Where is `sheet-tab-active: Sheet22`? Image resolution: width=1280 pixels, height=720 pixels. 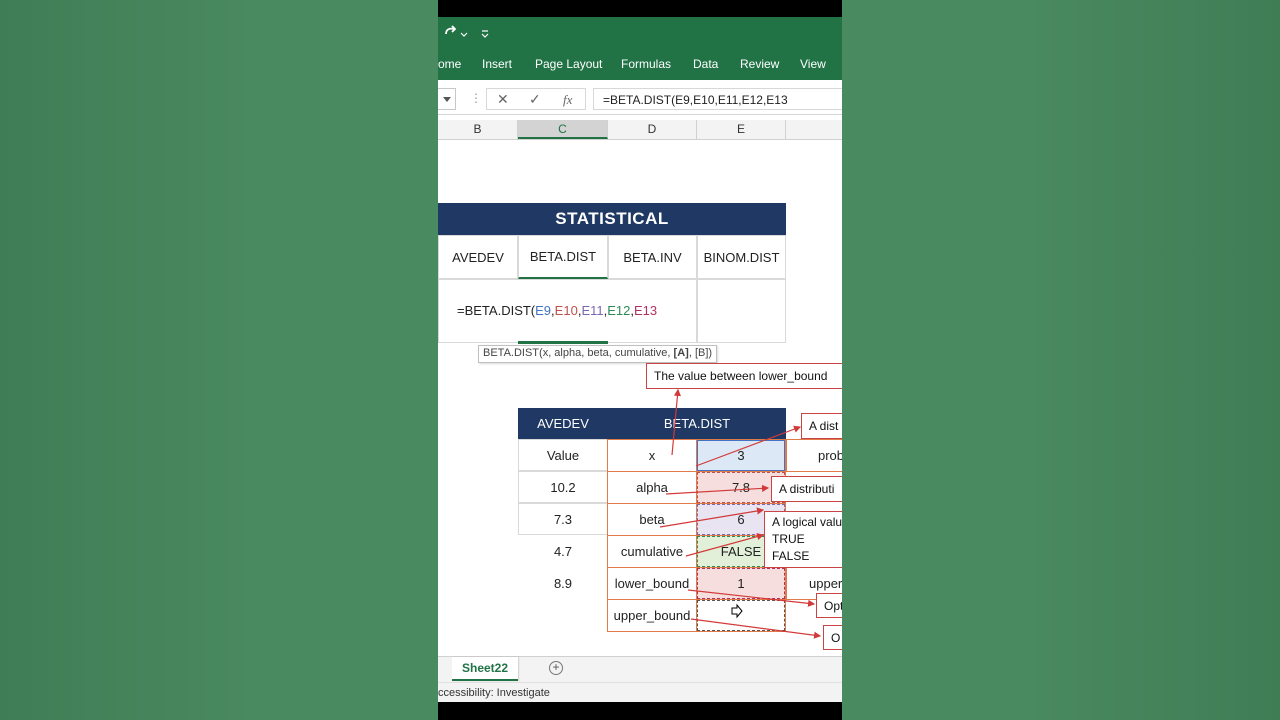 sheet-tab-active: Sheet22 is located at coordinates (485, 669).